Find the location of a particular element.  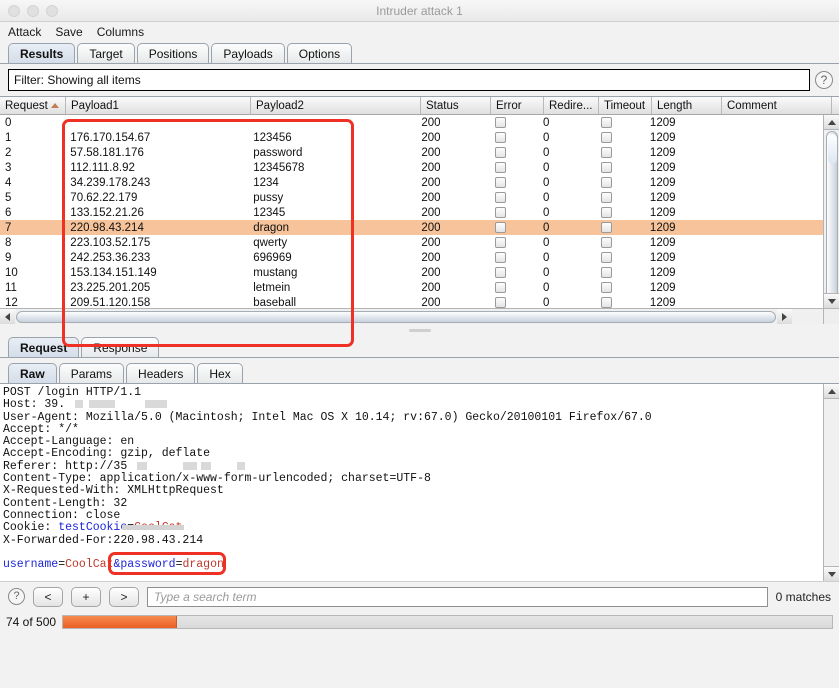

raw-line-text: Host: 39. is located at coordinates (34, 405).